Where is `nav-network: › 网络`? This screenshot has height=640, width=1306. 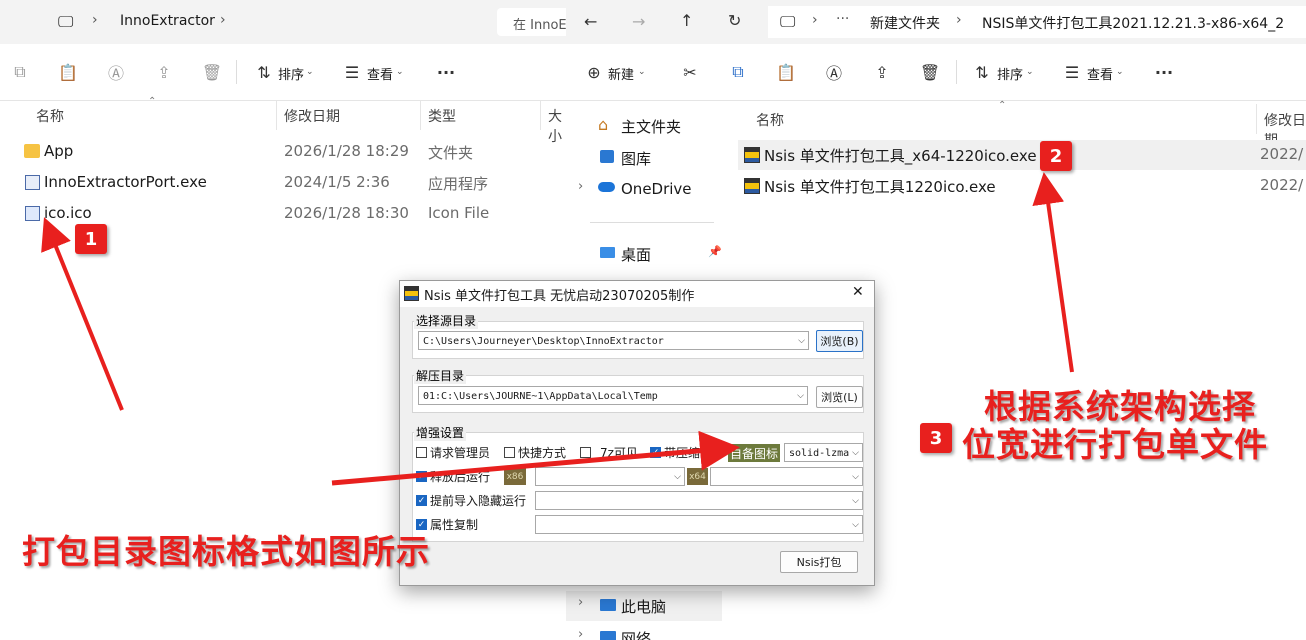 nav-network: › 网络 is located at coordinates (646, 631).